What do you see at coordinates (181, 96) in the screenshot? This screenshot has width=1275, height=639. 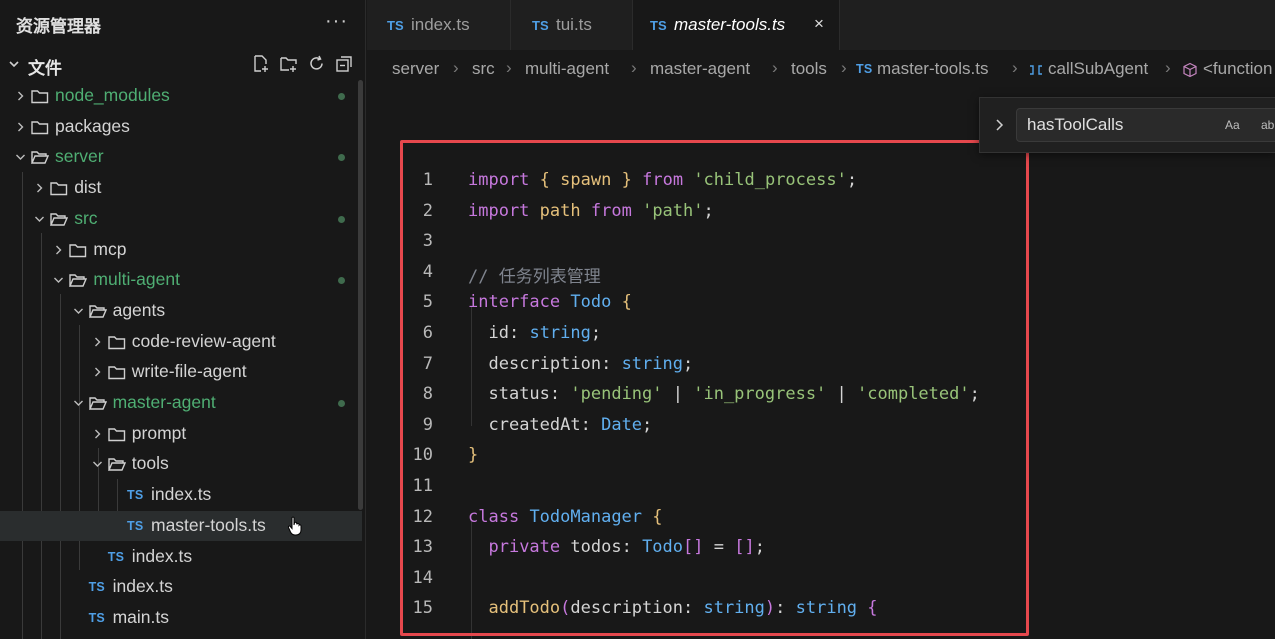 I see `tree-folder: node_modules` at bounding box center [181, 96].